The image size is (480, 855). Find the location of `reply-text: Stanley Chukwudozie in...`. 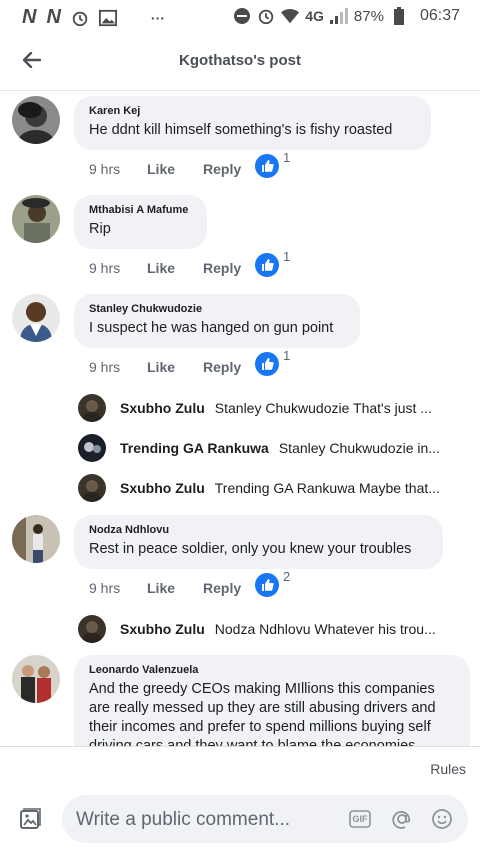

reply-text: Stanley Chukwudozie in... is located at coordinates (359, 448).